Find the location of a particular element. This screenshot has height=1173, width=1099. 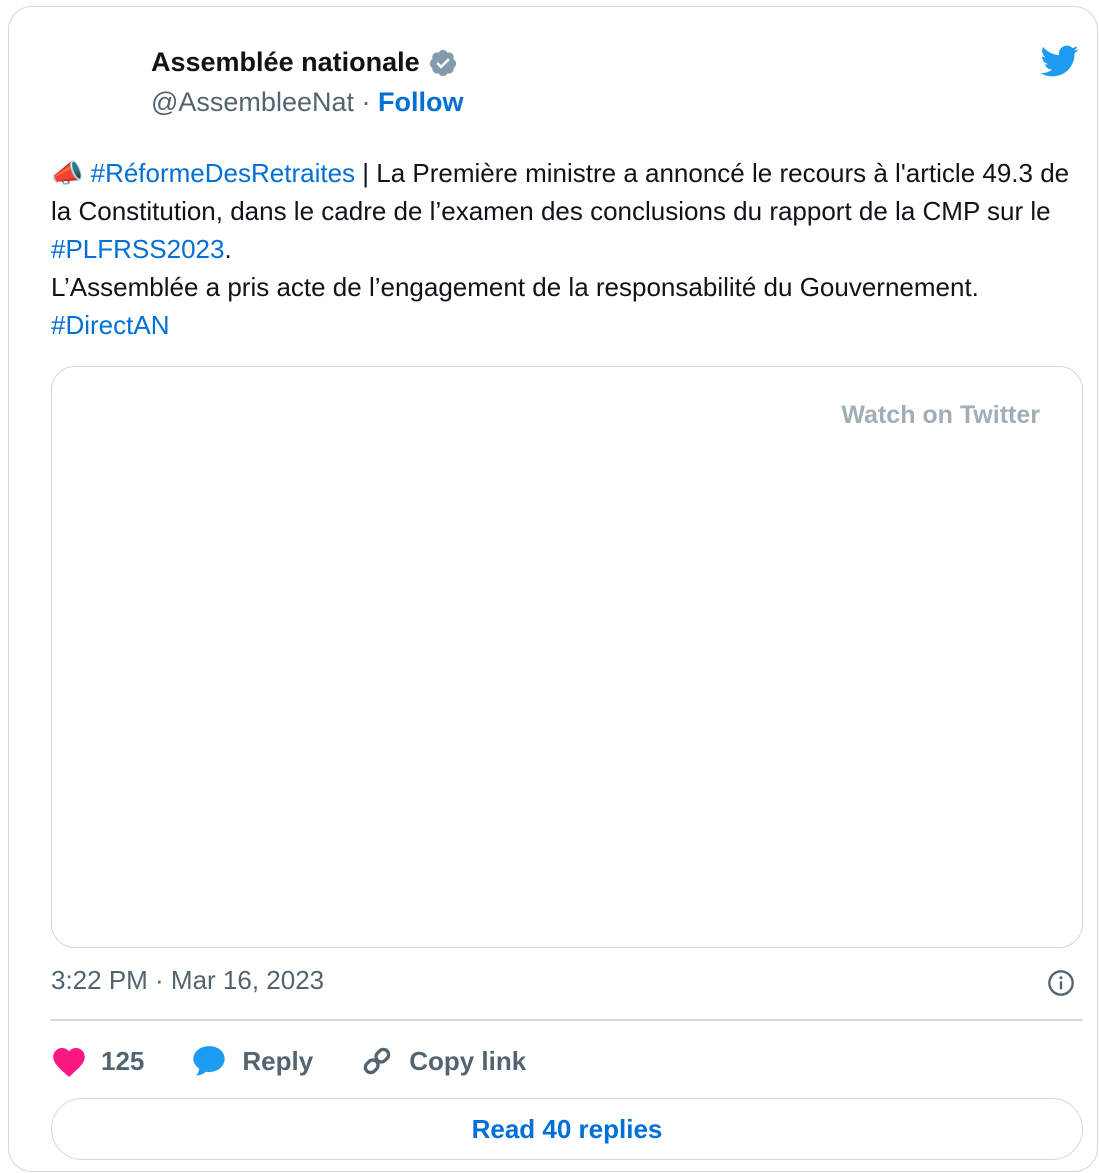

read-replies-button: Read 40 replies is located at coordinates (567, 1129).